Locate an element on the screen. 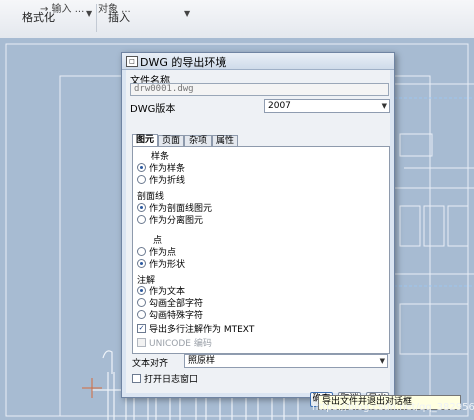 The height and width of the screenshot is (420, 474). file-name-field: drw0001.dwg is located at coordinates (259, 89).